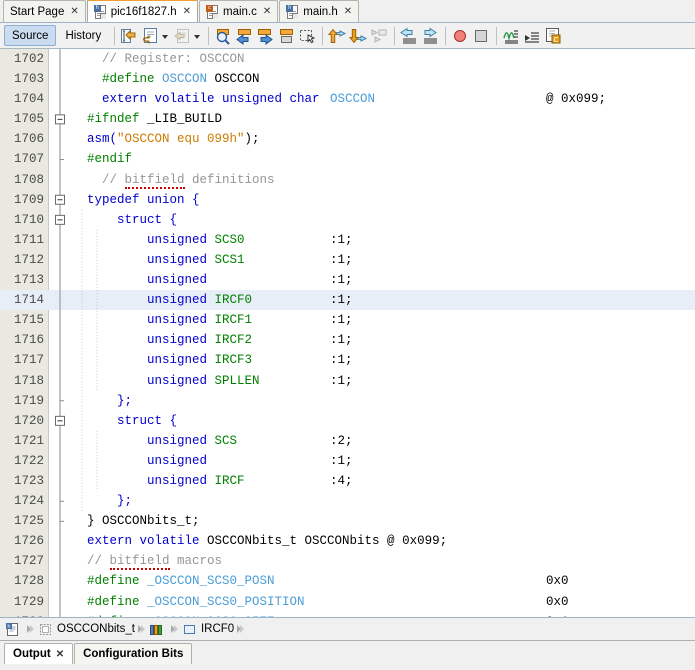 The width and height of the screenshot is (695, 670). What do you see at coordinates (347, 481) in the screenshot?
I see `code-line: 1723 unsigned IRCF:4;` at bounding box center [347, 481].